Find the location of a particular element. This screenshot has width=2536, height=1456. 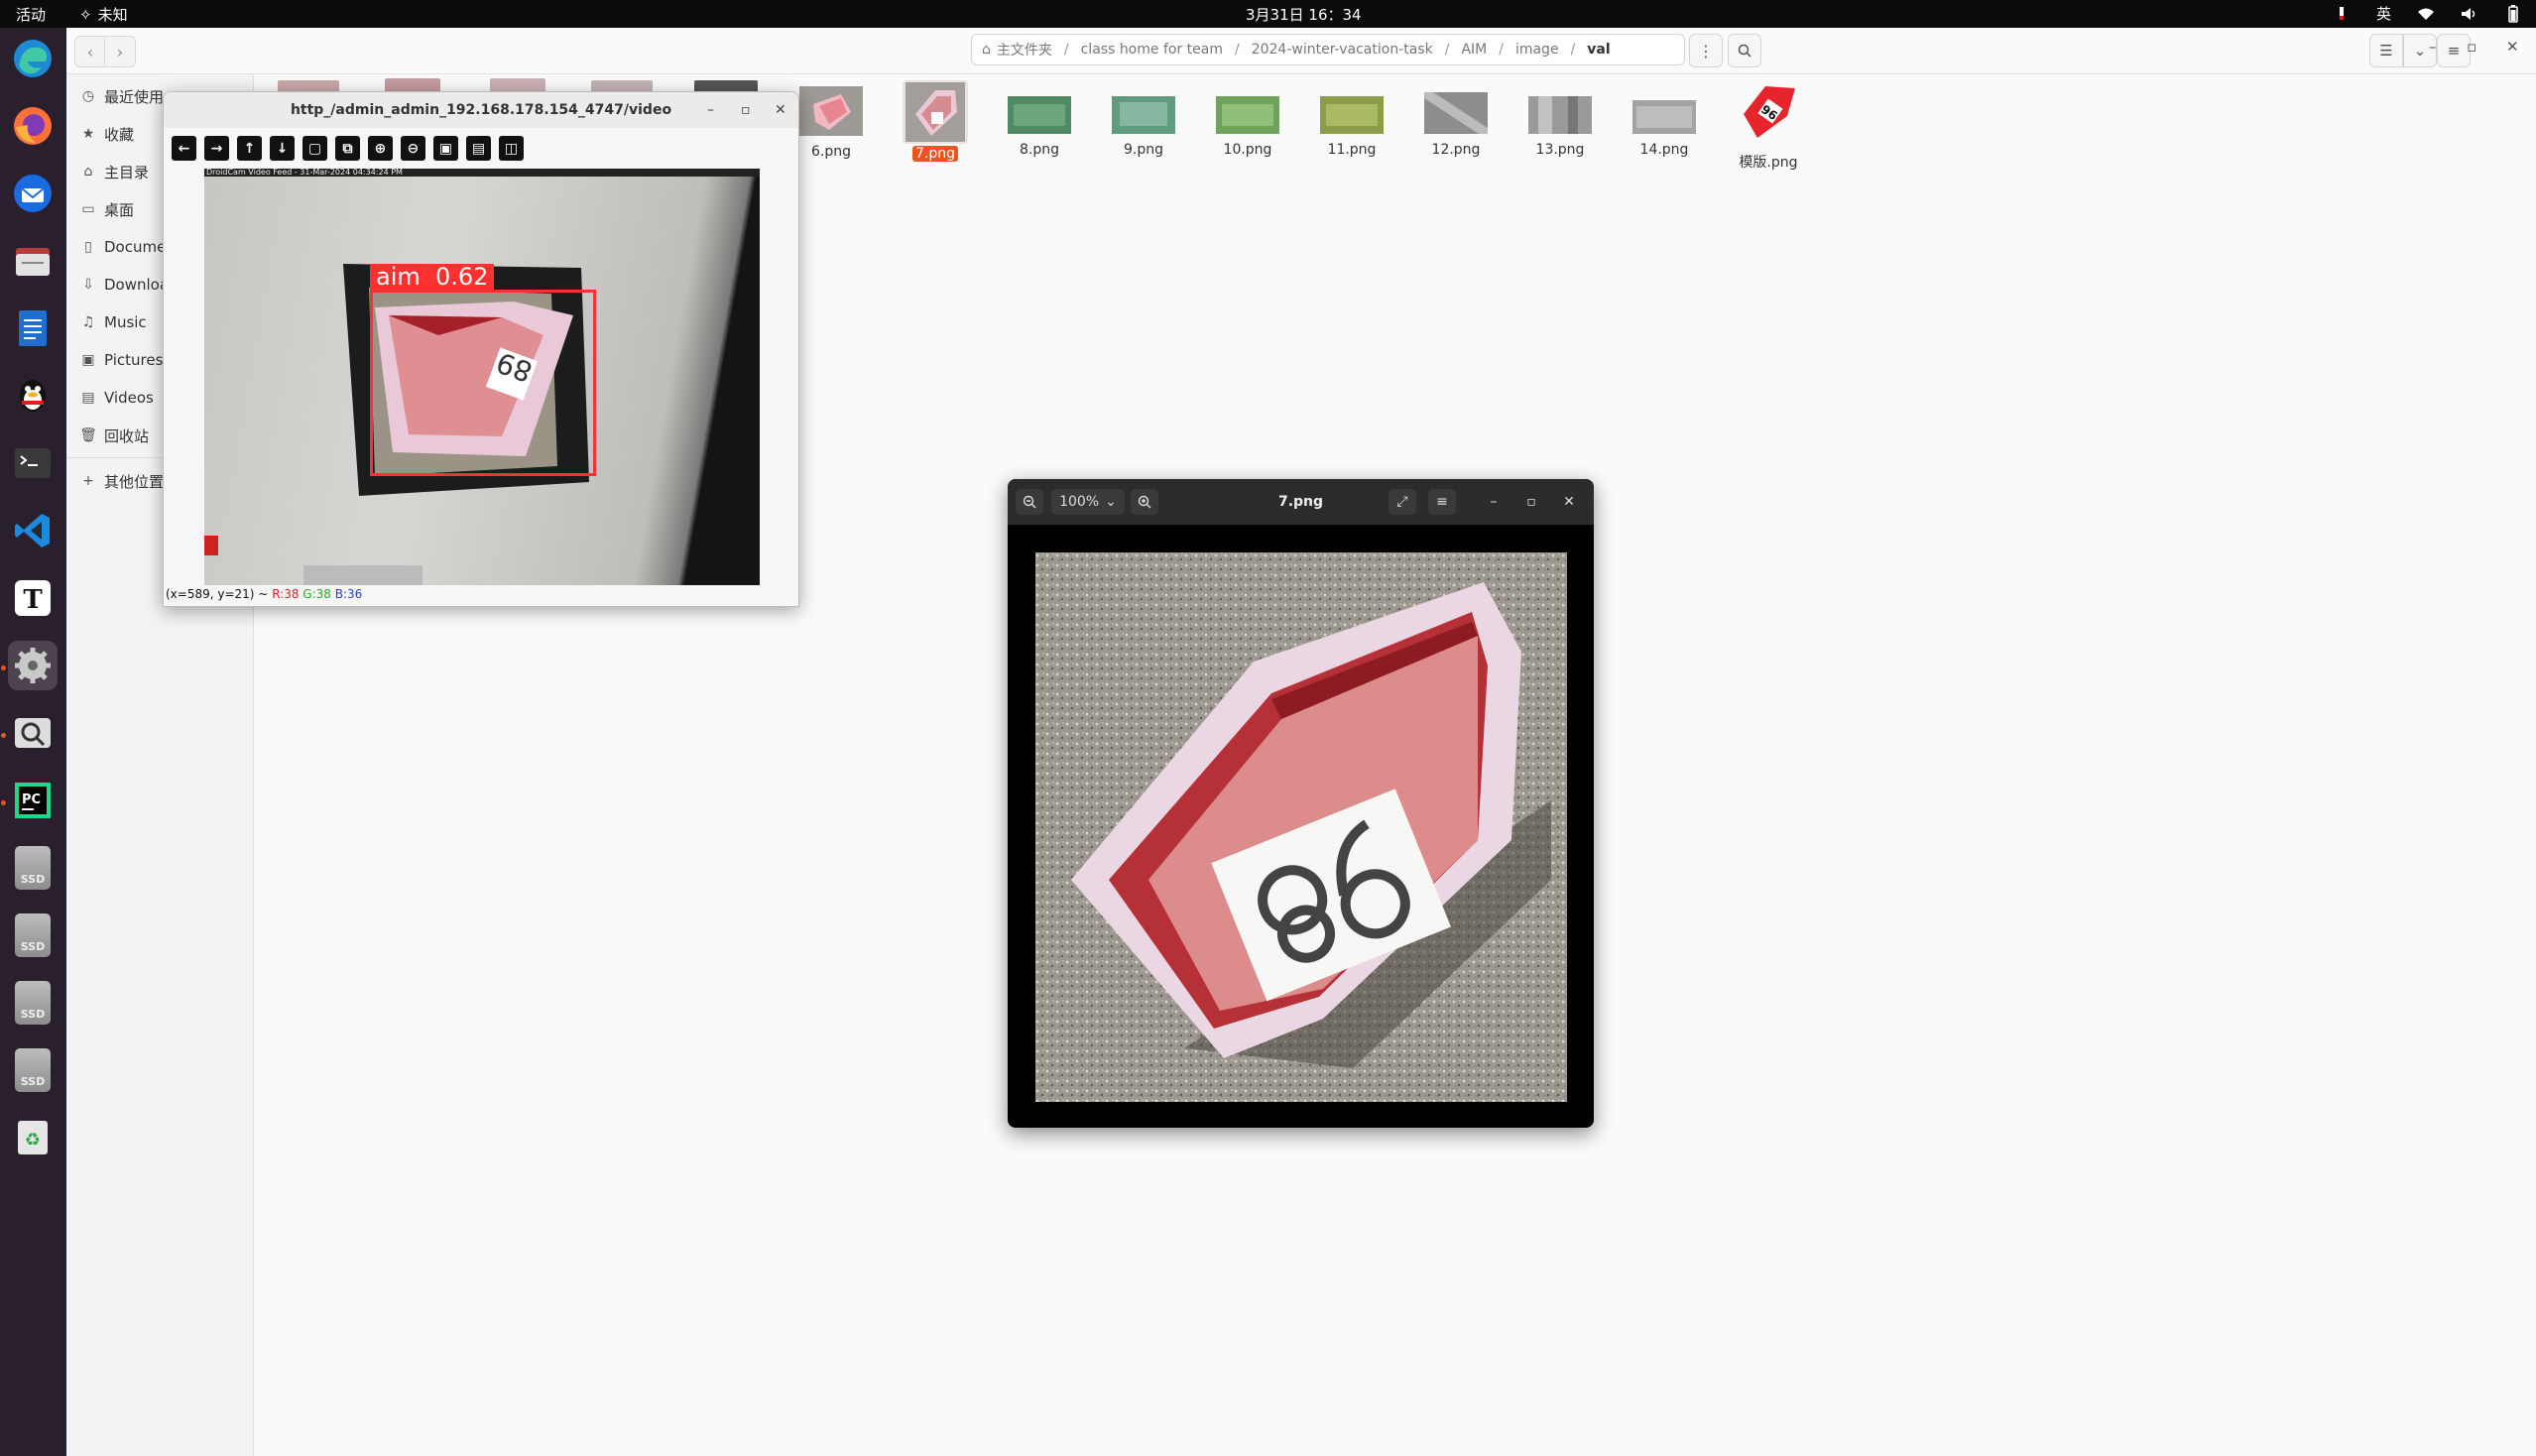

clock: 3月31日 16：34 is located at coordinates (1304, 14).